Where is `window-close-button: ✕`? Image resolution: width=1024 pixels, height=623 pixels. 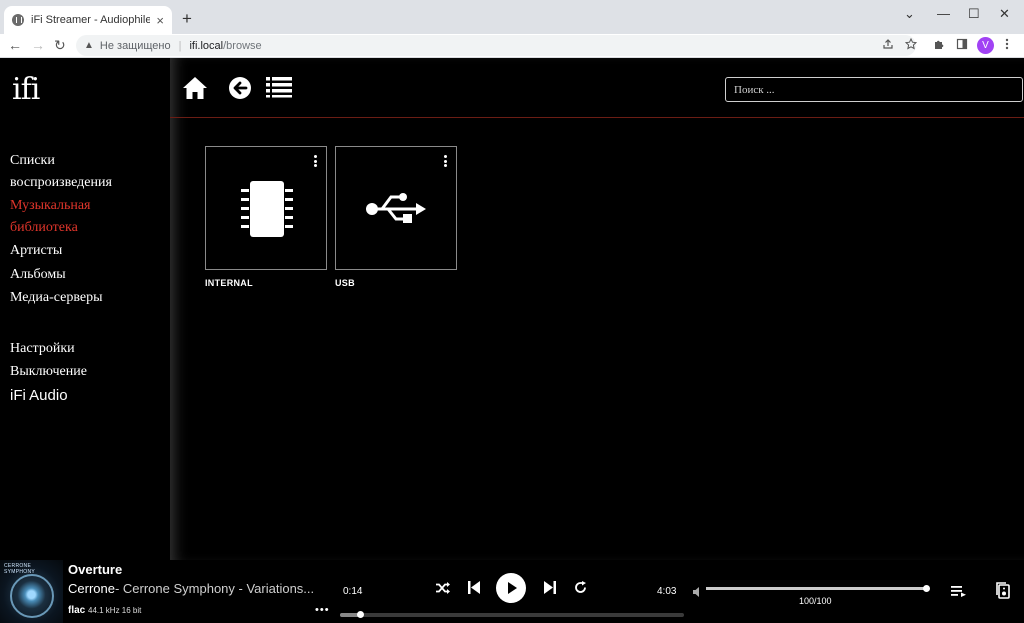
window-close-button: ✕ is located at coordinates (1004, 14).